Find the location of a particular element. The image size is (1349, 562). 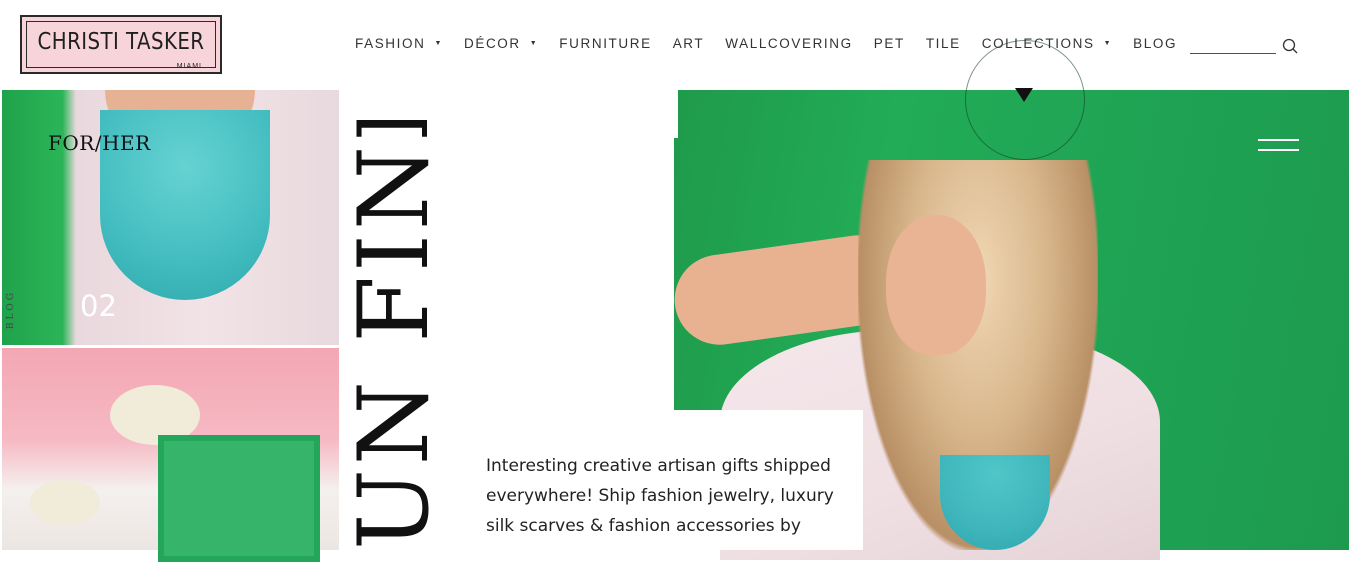

search-input is located at coordinates (1233, 53).